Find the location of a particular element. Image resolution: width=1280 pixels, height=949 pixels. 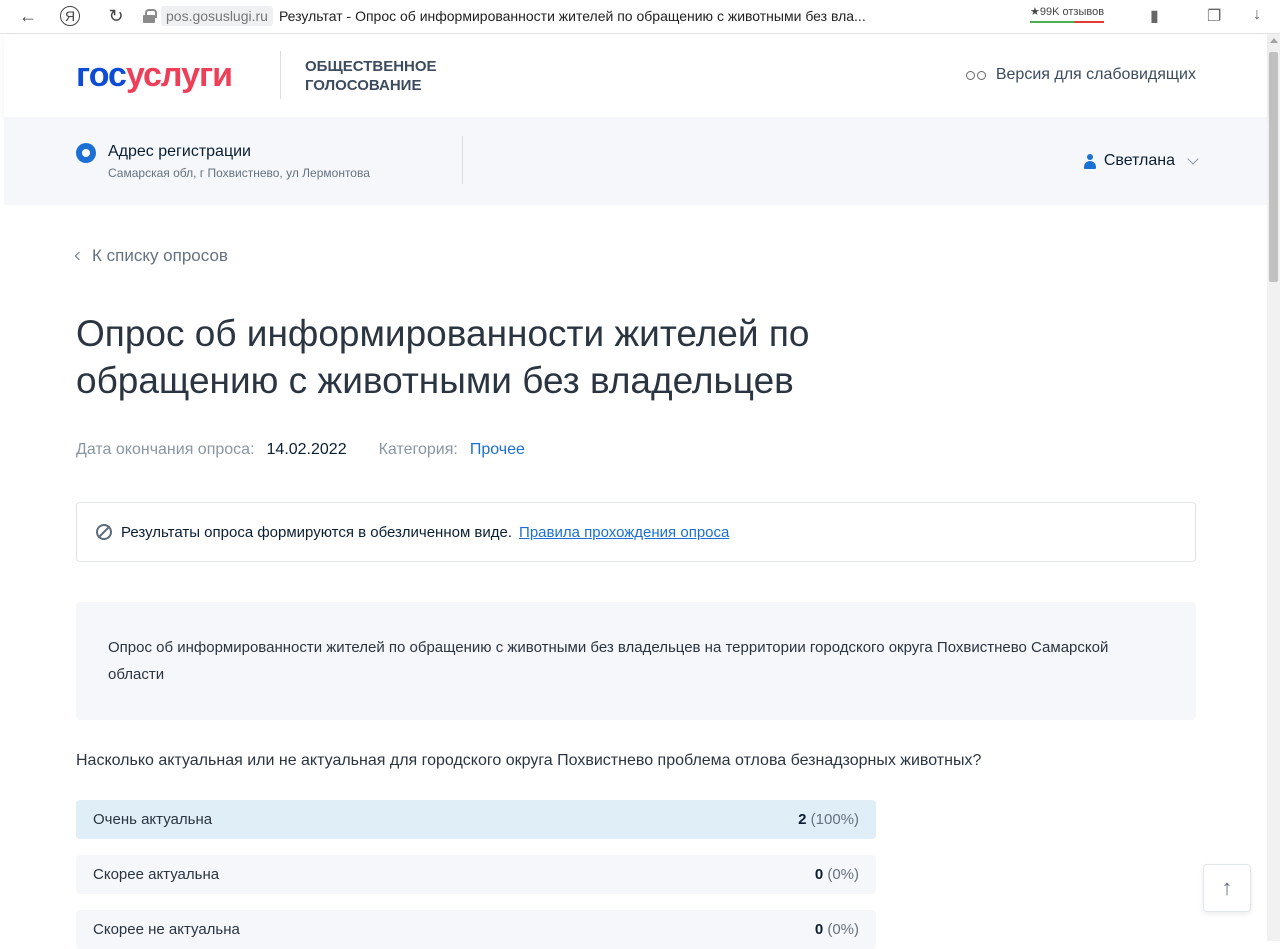

answer-result: 2 (100%) is located at coordinates (828, 819).